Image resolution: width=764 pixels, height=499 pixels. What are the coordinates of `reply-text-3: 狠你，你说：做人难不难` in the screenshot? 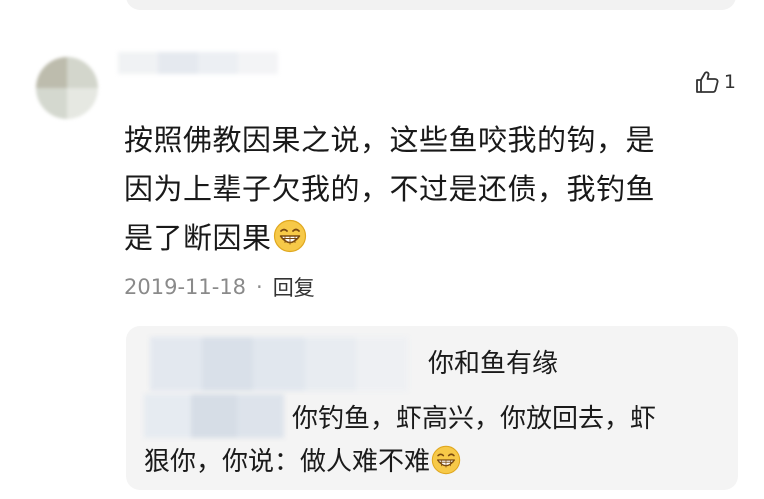 It's located at (302, 459).